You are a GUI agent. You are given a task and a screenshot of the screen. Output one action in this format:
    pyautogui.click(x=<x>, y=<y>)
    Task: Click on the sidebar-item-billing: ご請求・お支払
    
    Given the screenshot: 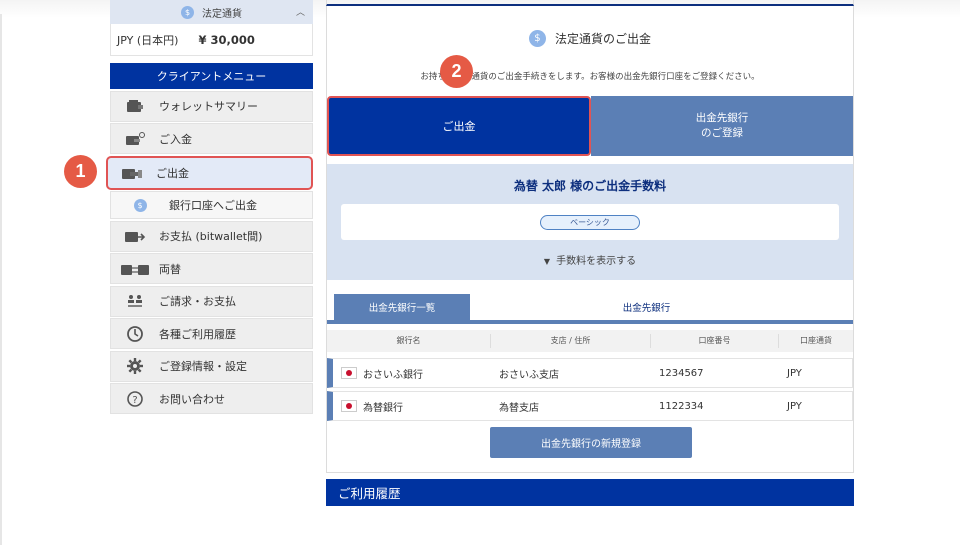 What is the action you would take?
    pyautogui.click(x=211, y=301)
    